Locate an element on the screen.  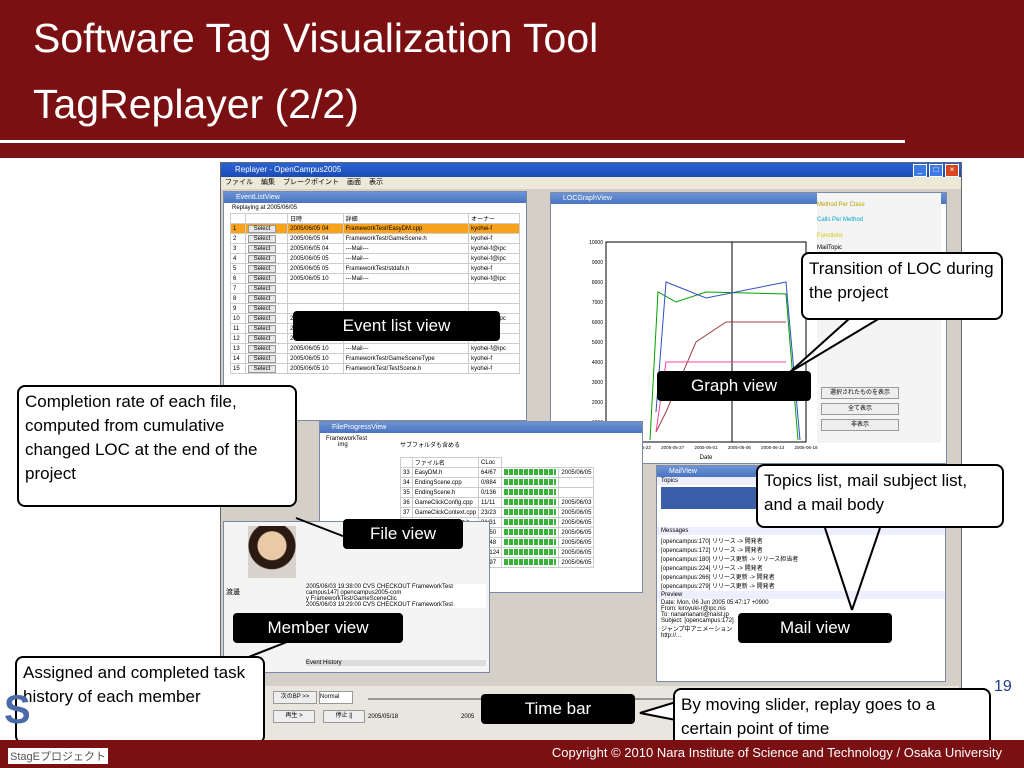
message-item: [opencampus:172] リリース -> 開発者 is located at coordinates (801, 549).